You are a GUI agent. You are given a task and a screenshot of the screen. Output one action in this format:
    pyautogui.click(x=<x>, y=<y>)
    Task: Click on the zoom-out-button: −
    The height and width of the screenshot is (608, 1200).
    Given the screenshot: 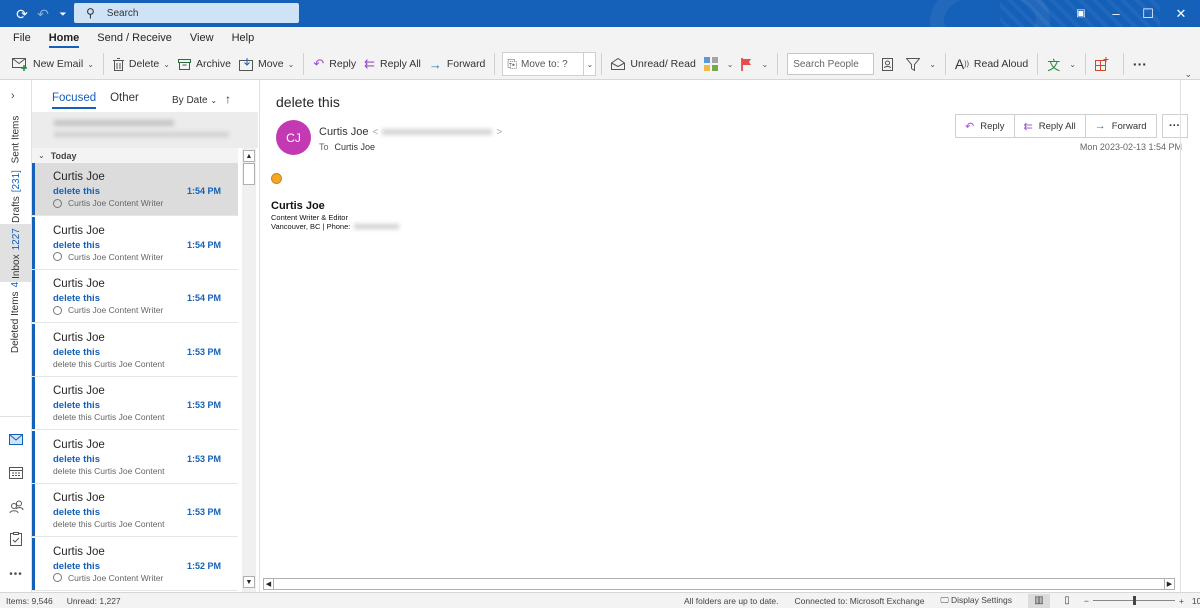 What is the action you would take?
    pyautogui.click(x=1086, y=601)
    